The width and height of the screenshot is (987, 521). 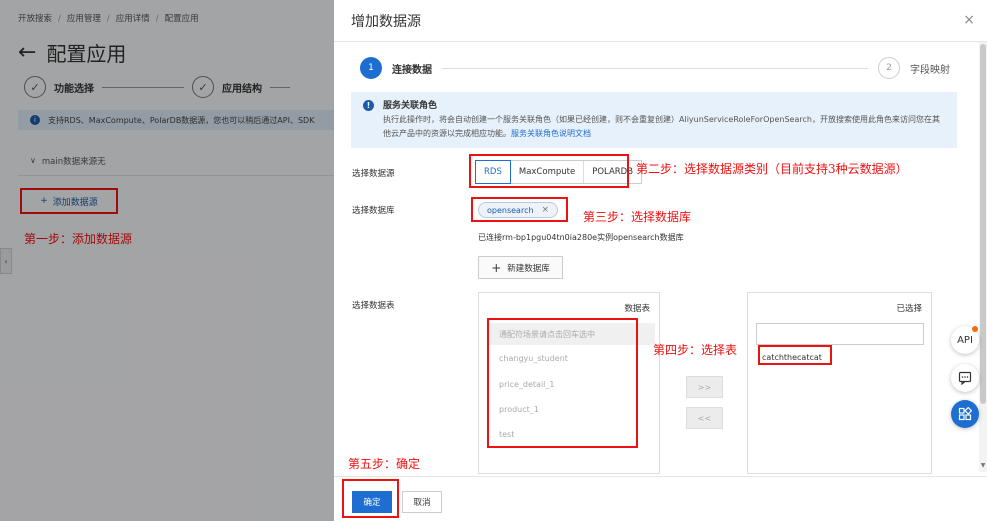 I want to click on wizard-step-number: 1, so click(x=371, y=68).